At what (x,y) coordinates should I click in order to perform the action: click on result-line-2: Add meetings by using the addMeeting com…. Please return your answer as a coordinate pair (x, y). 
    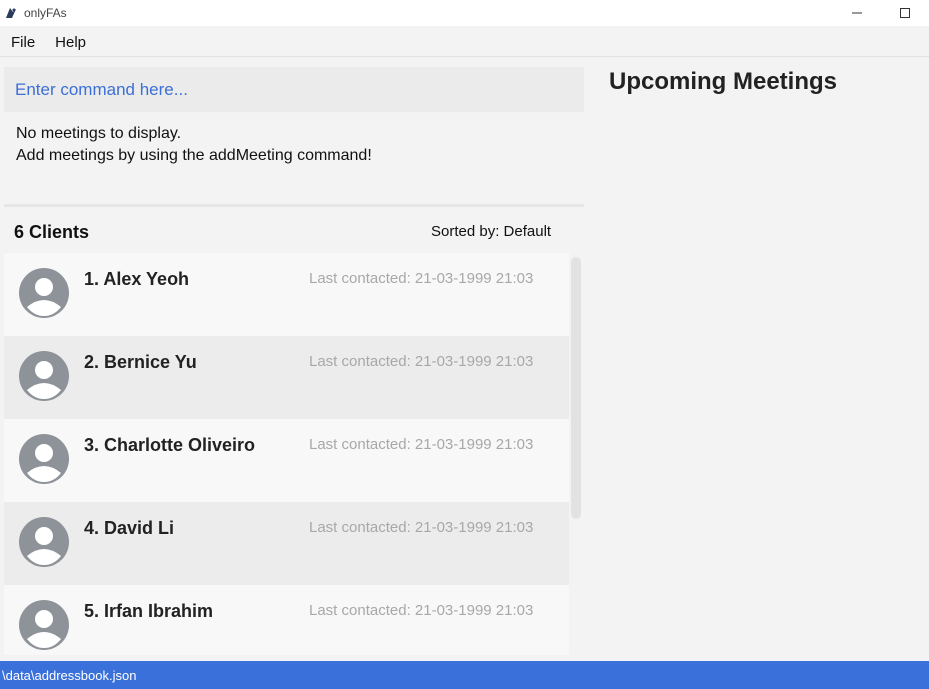
    Looking at the image, I should click on (194, 155).